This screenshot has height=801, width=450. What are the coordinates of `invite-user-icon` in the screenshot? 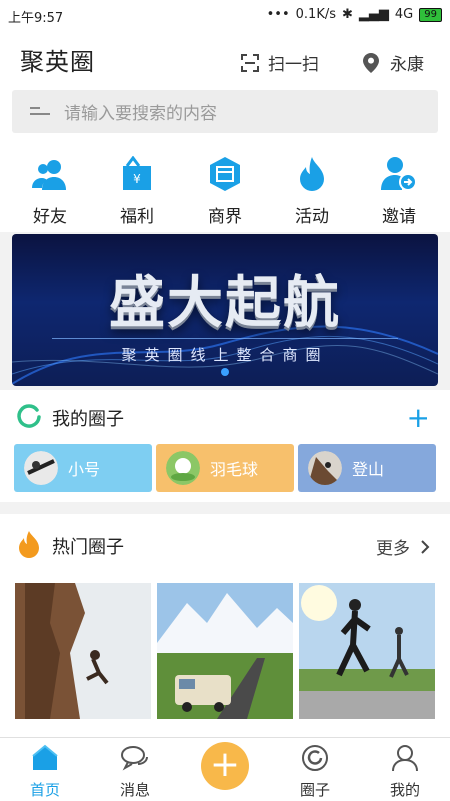 It's located at (399, 174).